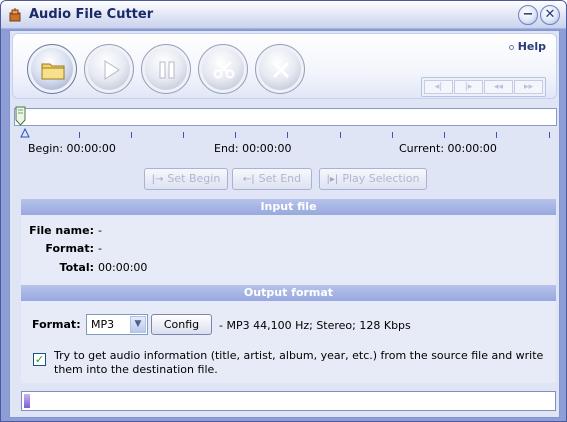  I want to click on set-begin-icon: |→, so click(157, 179).